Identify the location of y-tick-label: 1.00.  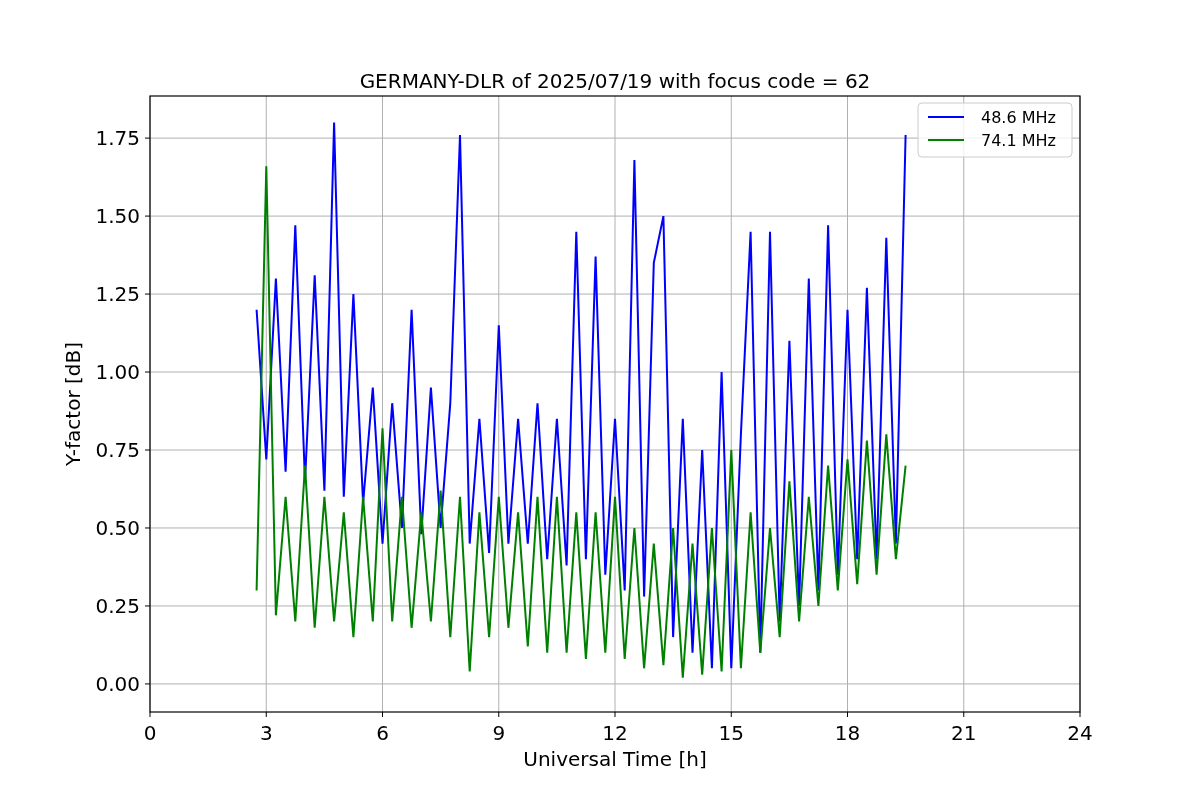
(117, 372).